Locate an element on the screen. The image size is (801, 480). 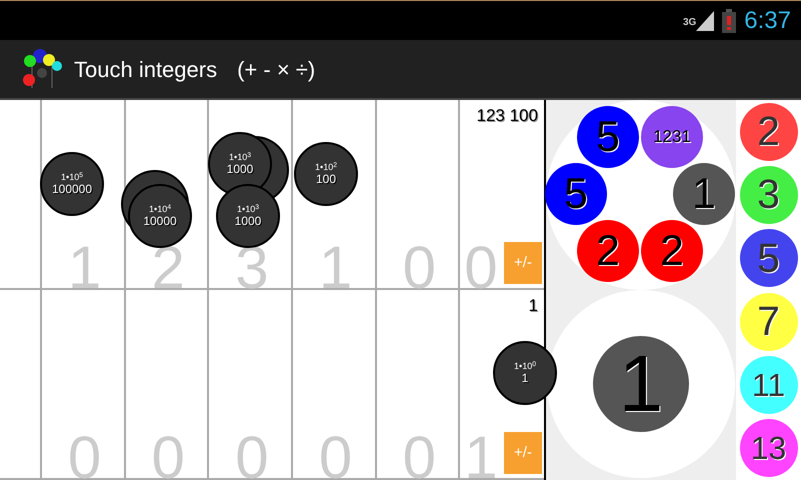
token-value: 1 is located at coordinates (525, 378).